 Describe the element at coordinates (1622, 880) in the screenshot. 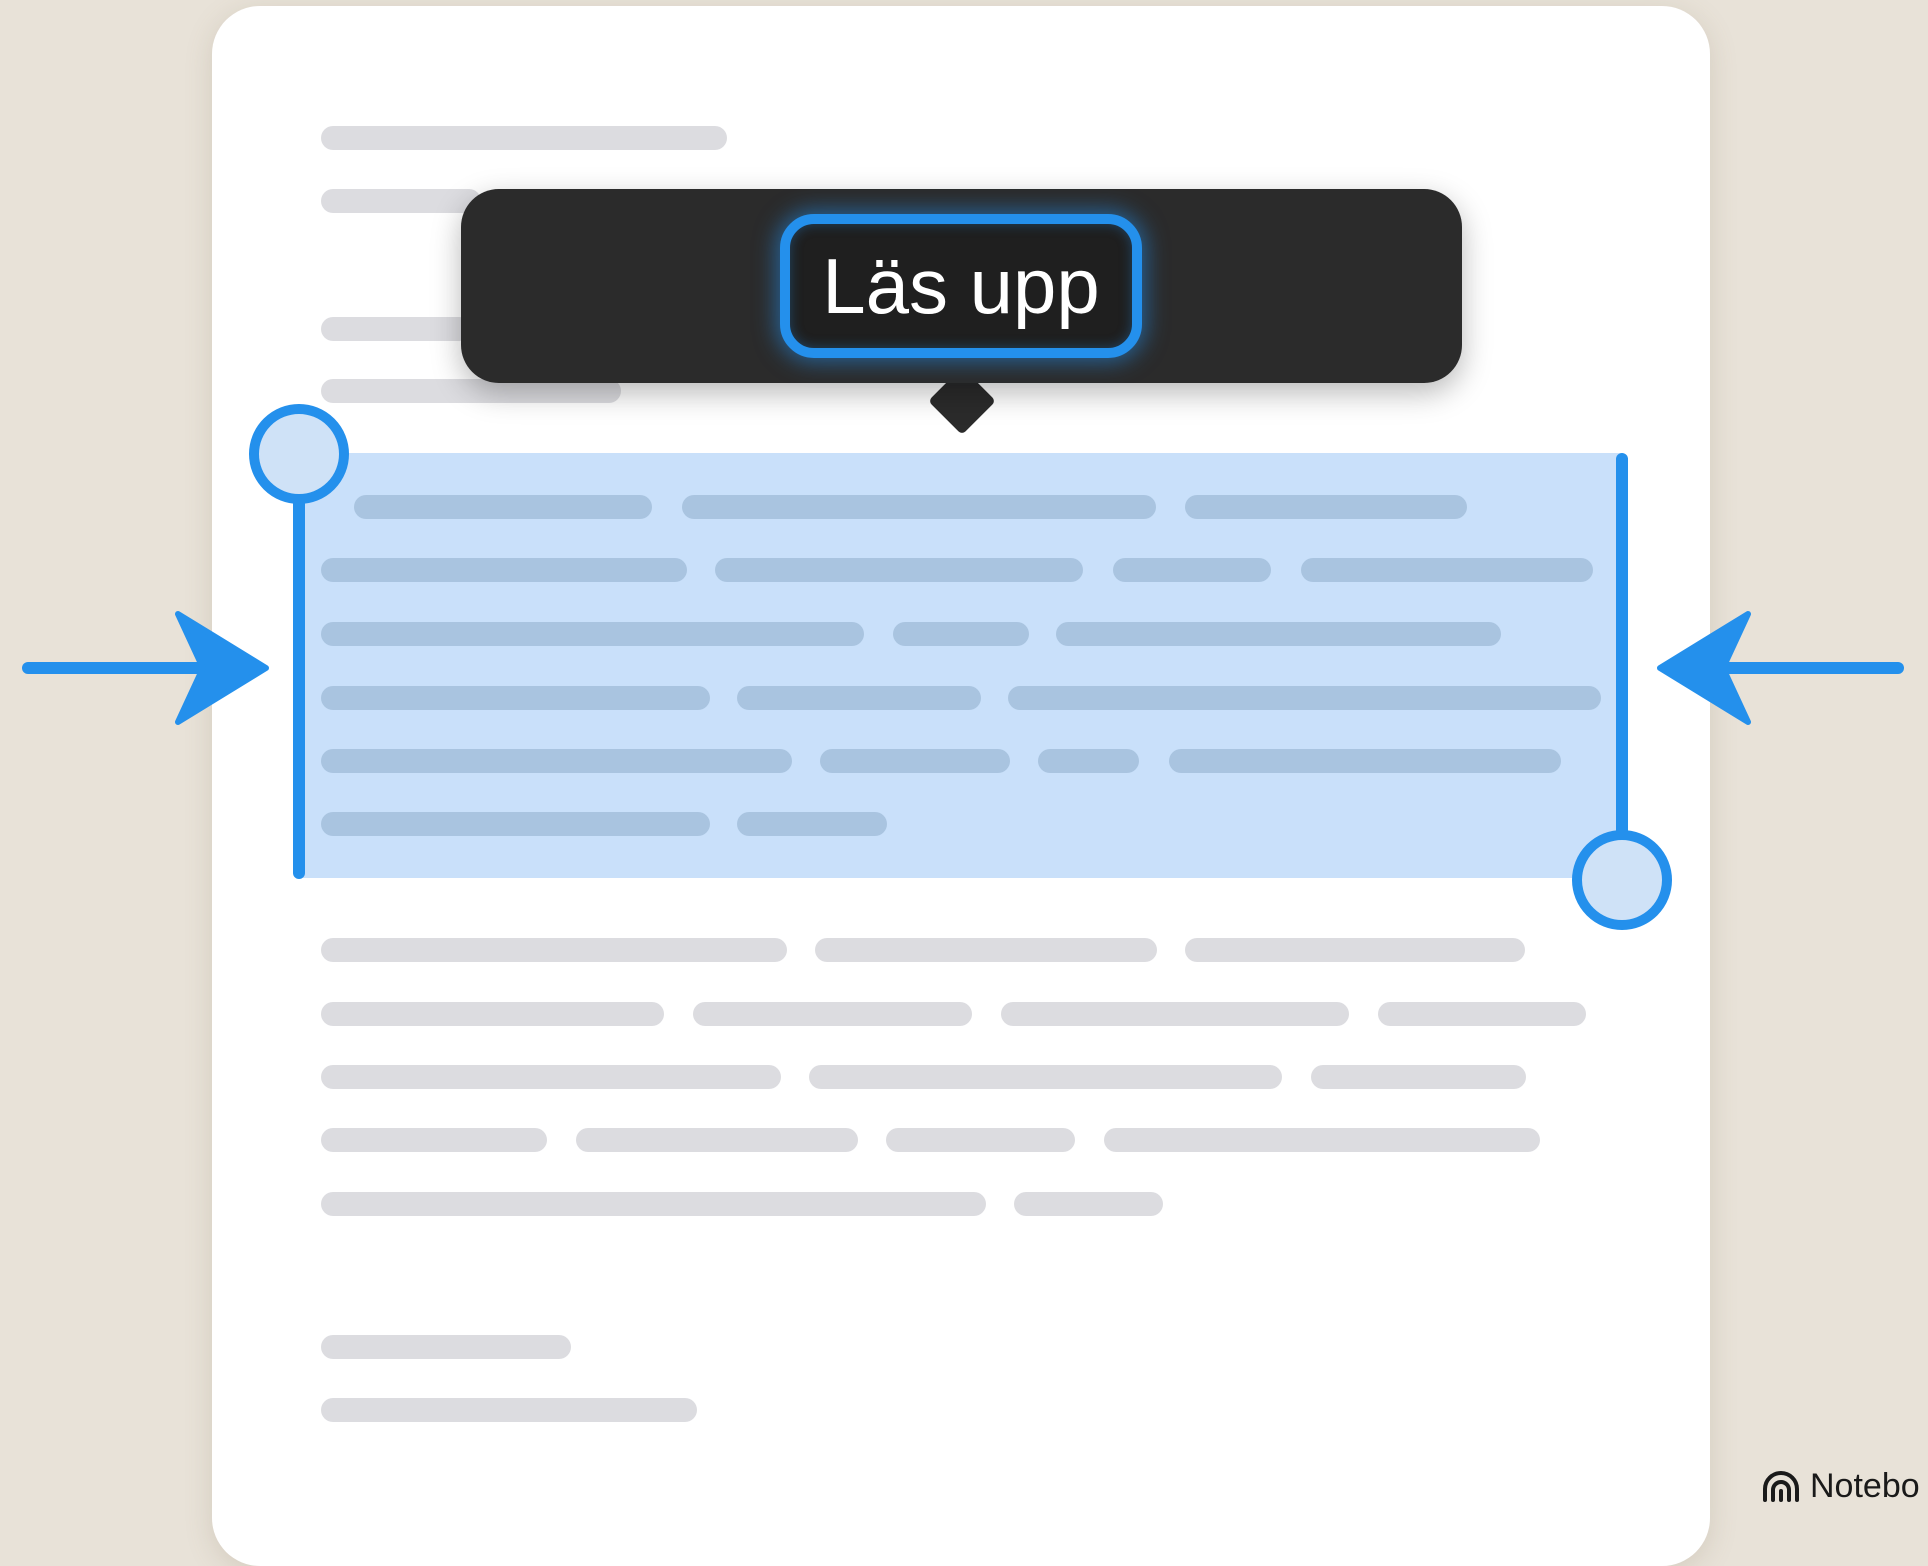

I see `selection-end-handle` at that location.